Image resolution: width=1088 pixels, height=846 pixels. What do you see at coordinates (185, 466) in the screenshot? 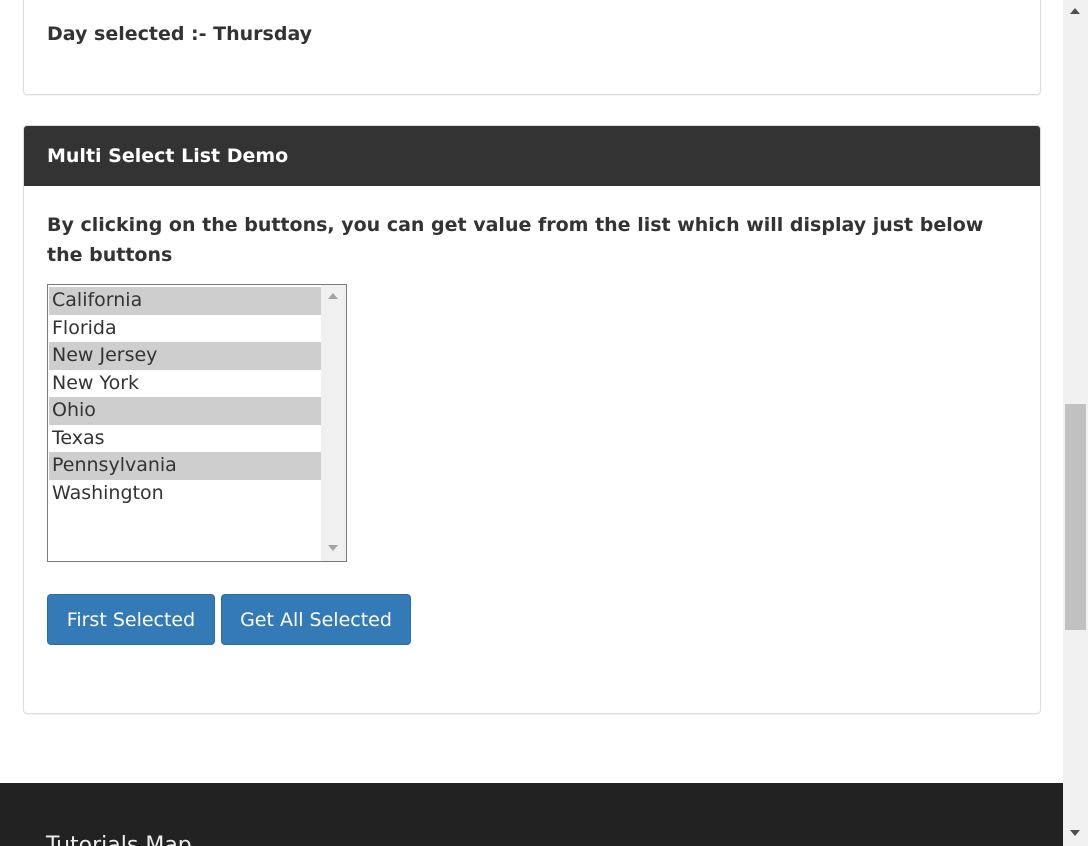
I see `list-option: Pennsylvania` at bounding box center [185, 466].